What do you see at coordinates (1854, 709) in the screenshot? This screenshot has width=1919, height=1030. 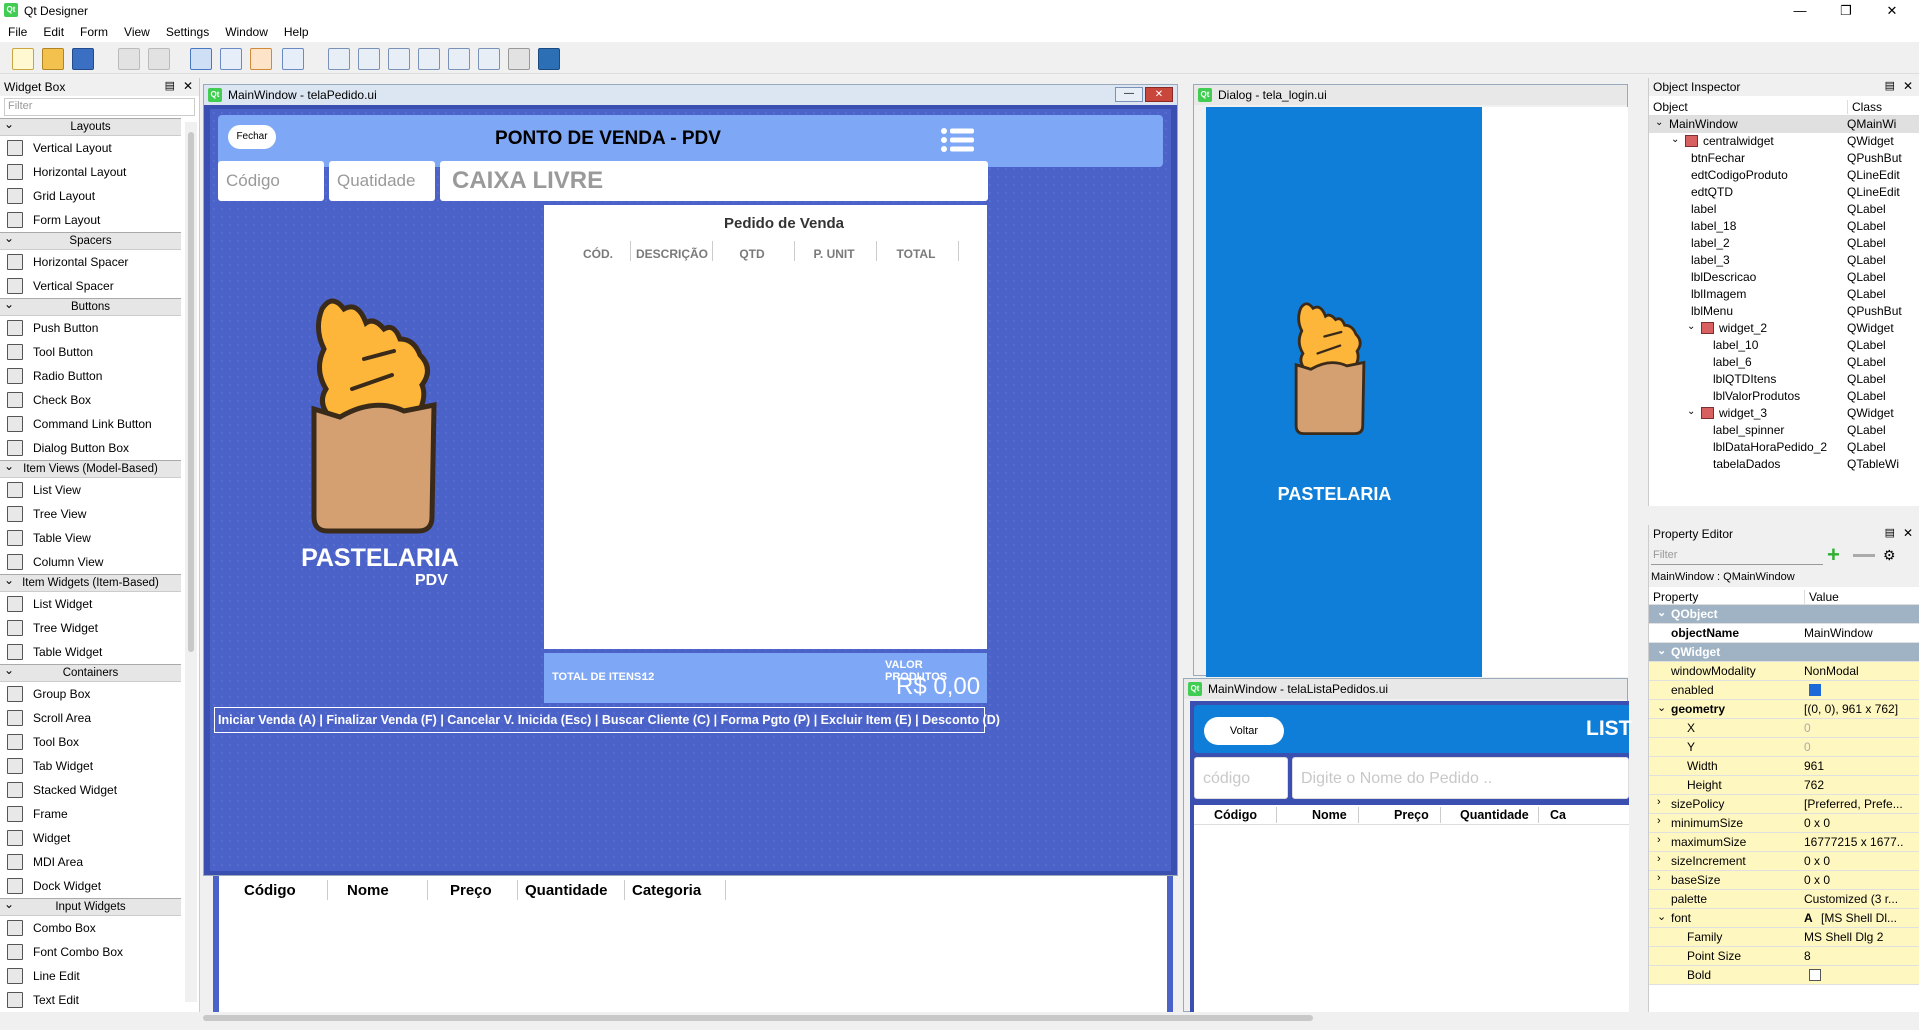 I see `property-value: [(0, 0), 961 x 762]` at bounding box center [1854, 709].